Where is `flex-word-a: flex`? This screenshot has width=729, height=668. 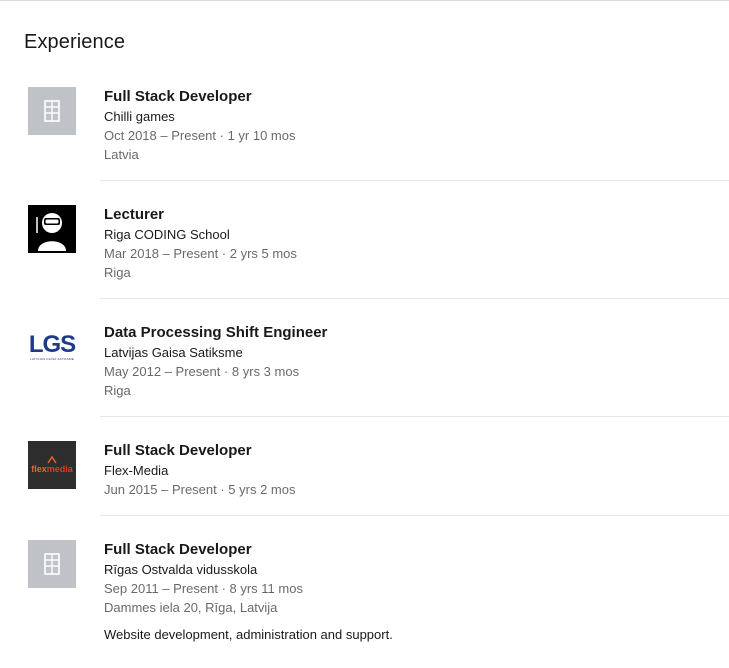 flex-word-a: flex is located at coordinates (39, 469).